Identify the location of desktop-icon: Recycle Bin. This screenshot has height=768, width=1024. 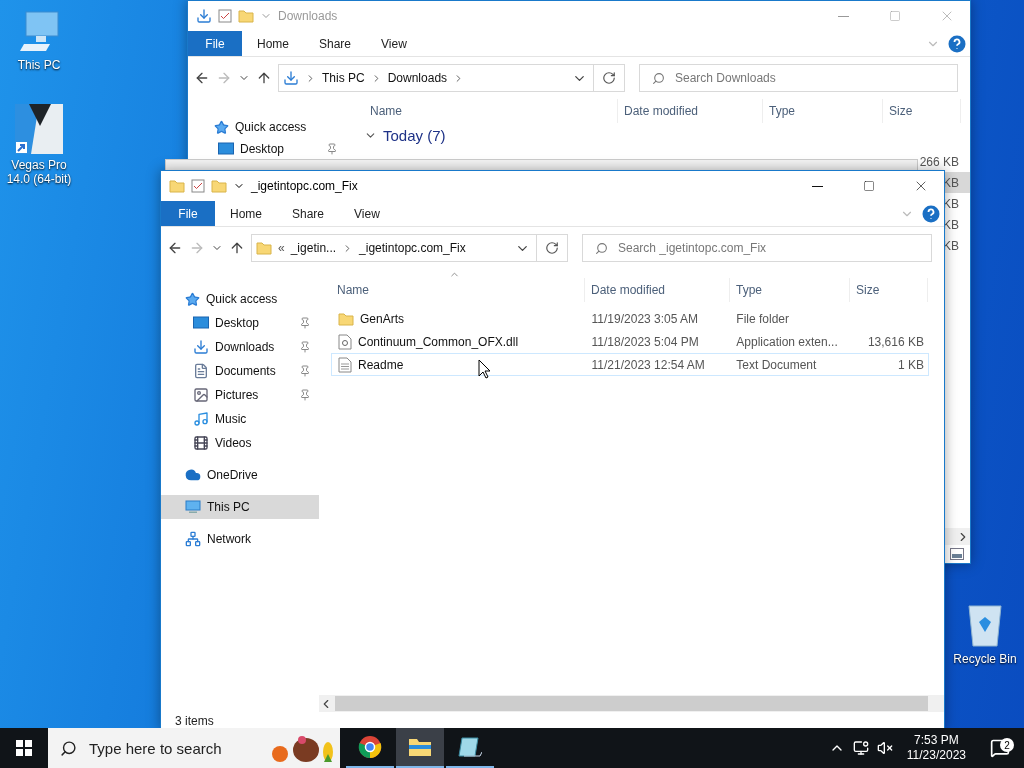
(985, 634).